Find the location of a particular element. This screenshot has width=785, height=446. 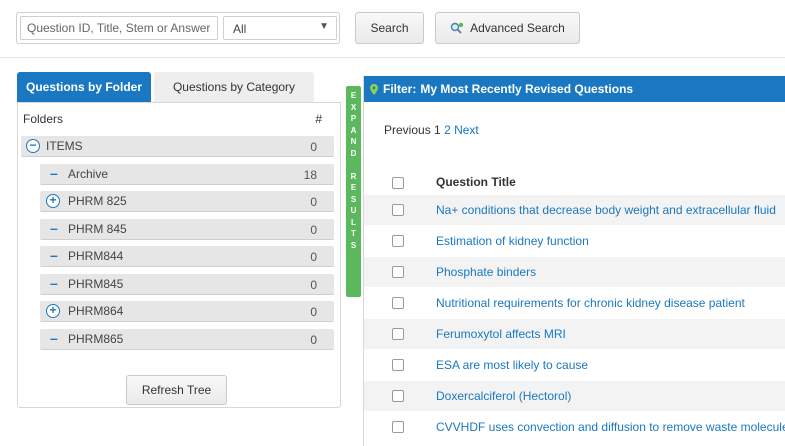

advanced-search-button: Advanced Search is located at coordinates (507, 28).